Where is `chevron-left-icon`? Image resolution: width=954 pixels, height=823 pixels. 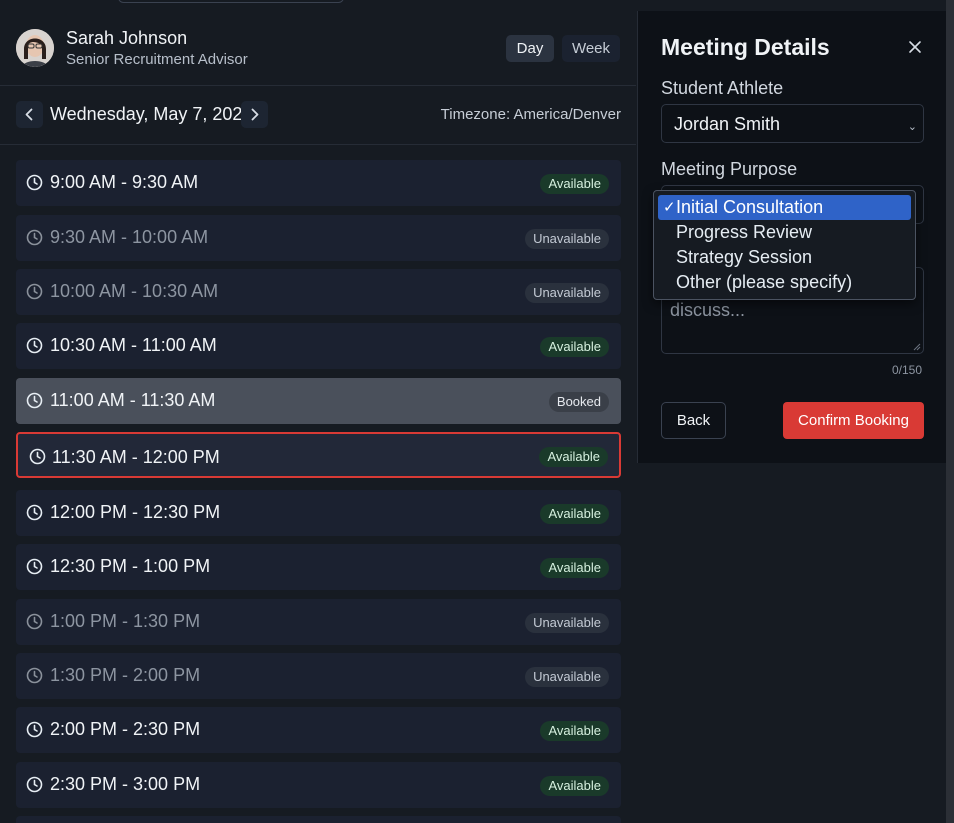
chevron-left-icon is located at coordinates (29, 114).